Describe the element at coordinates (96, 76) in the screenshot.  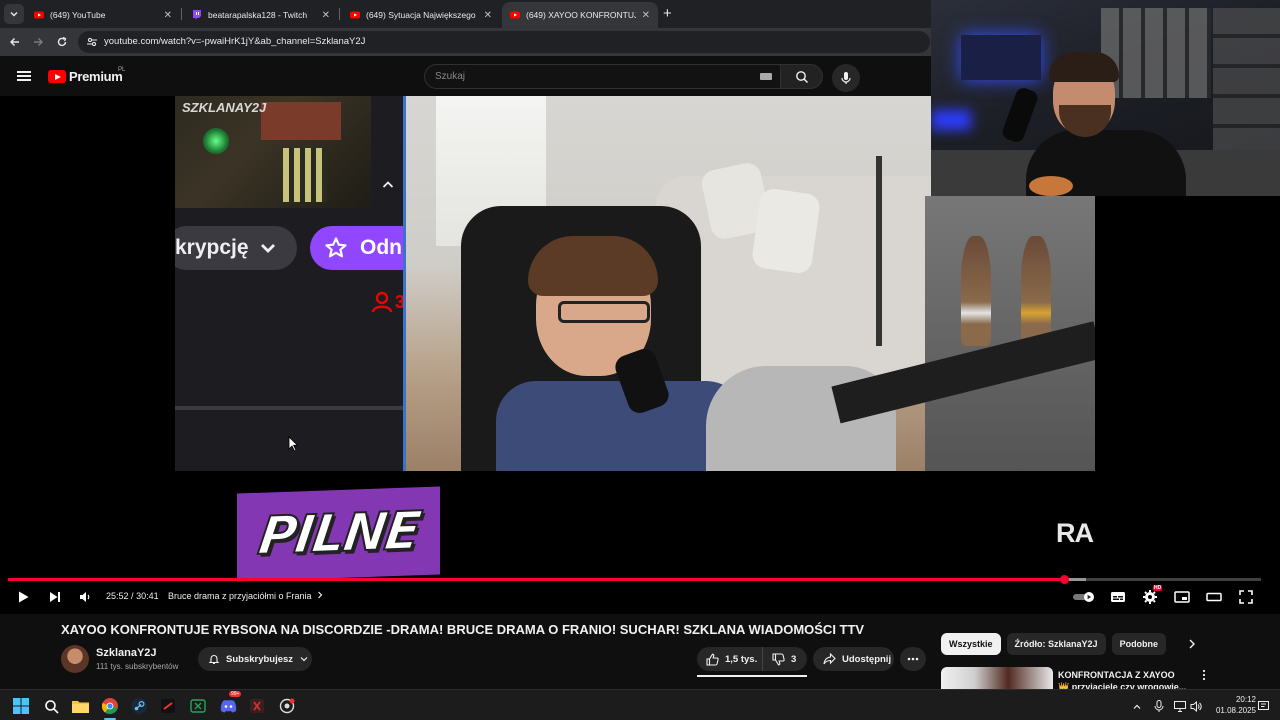
I see `youtube-brand: Premium` at that location.